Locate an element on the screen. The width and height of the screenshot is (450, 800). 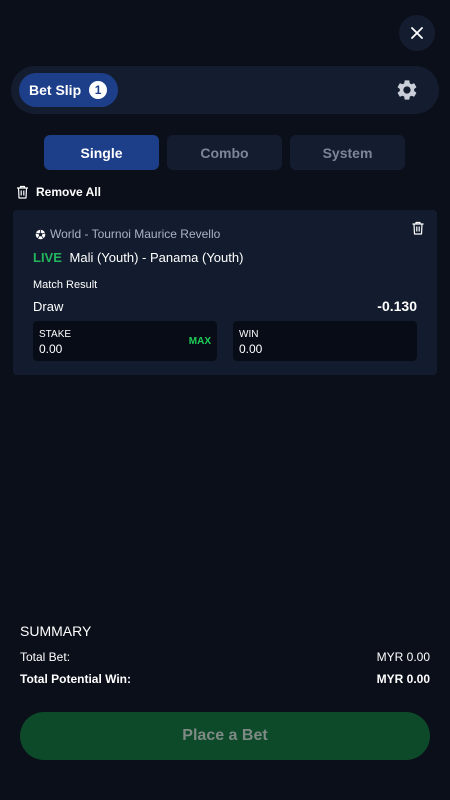
bet-slip-label: Bet Slip is located at coordinates (55, 90).